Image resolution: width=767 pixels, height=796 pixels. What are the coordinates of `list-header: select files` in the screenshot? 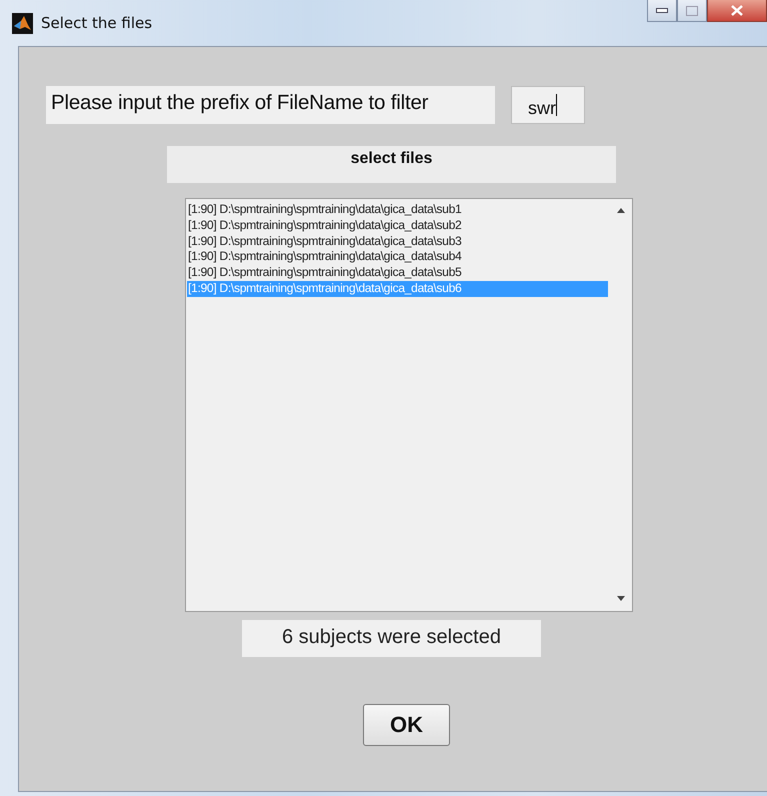 It's located at (391, 164).